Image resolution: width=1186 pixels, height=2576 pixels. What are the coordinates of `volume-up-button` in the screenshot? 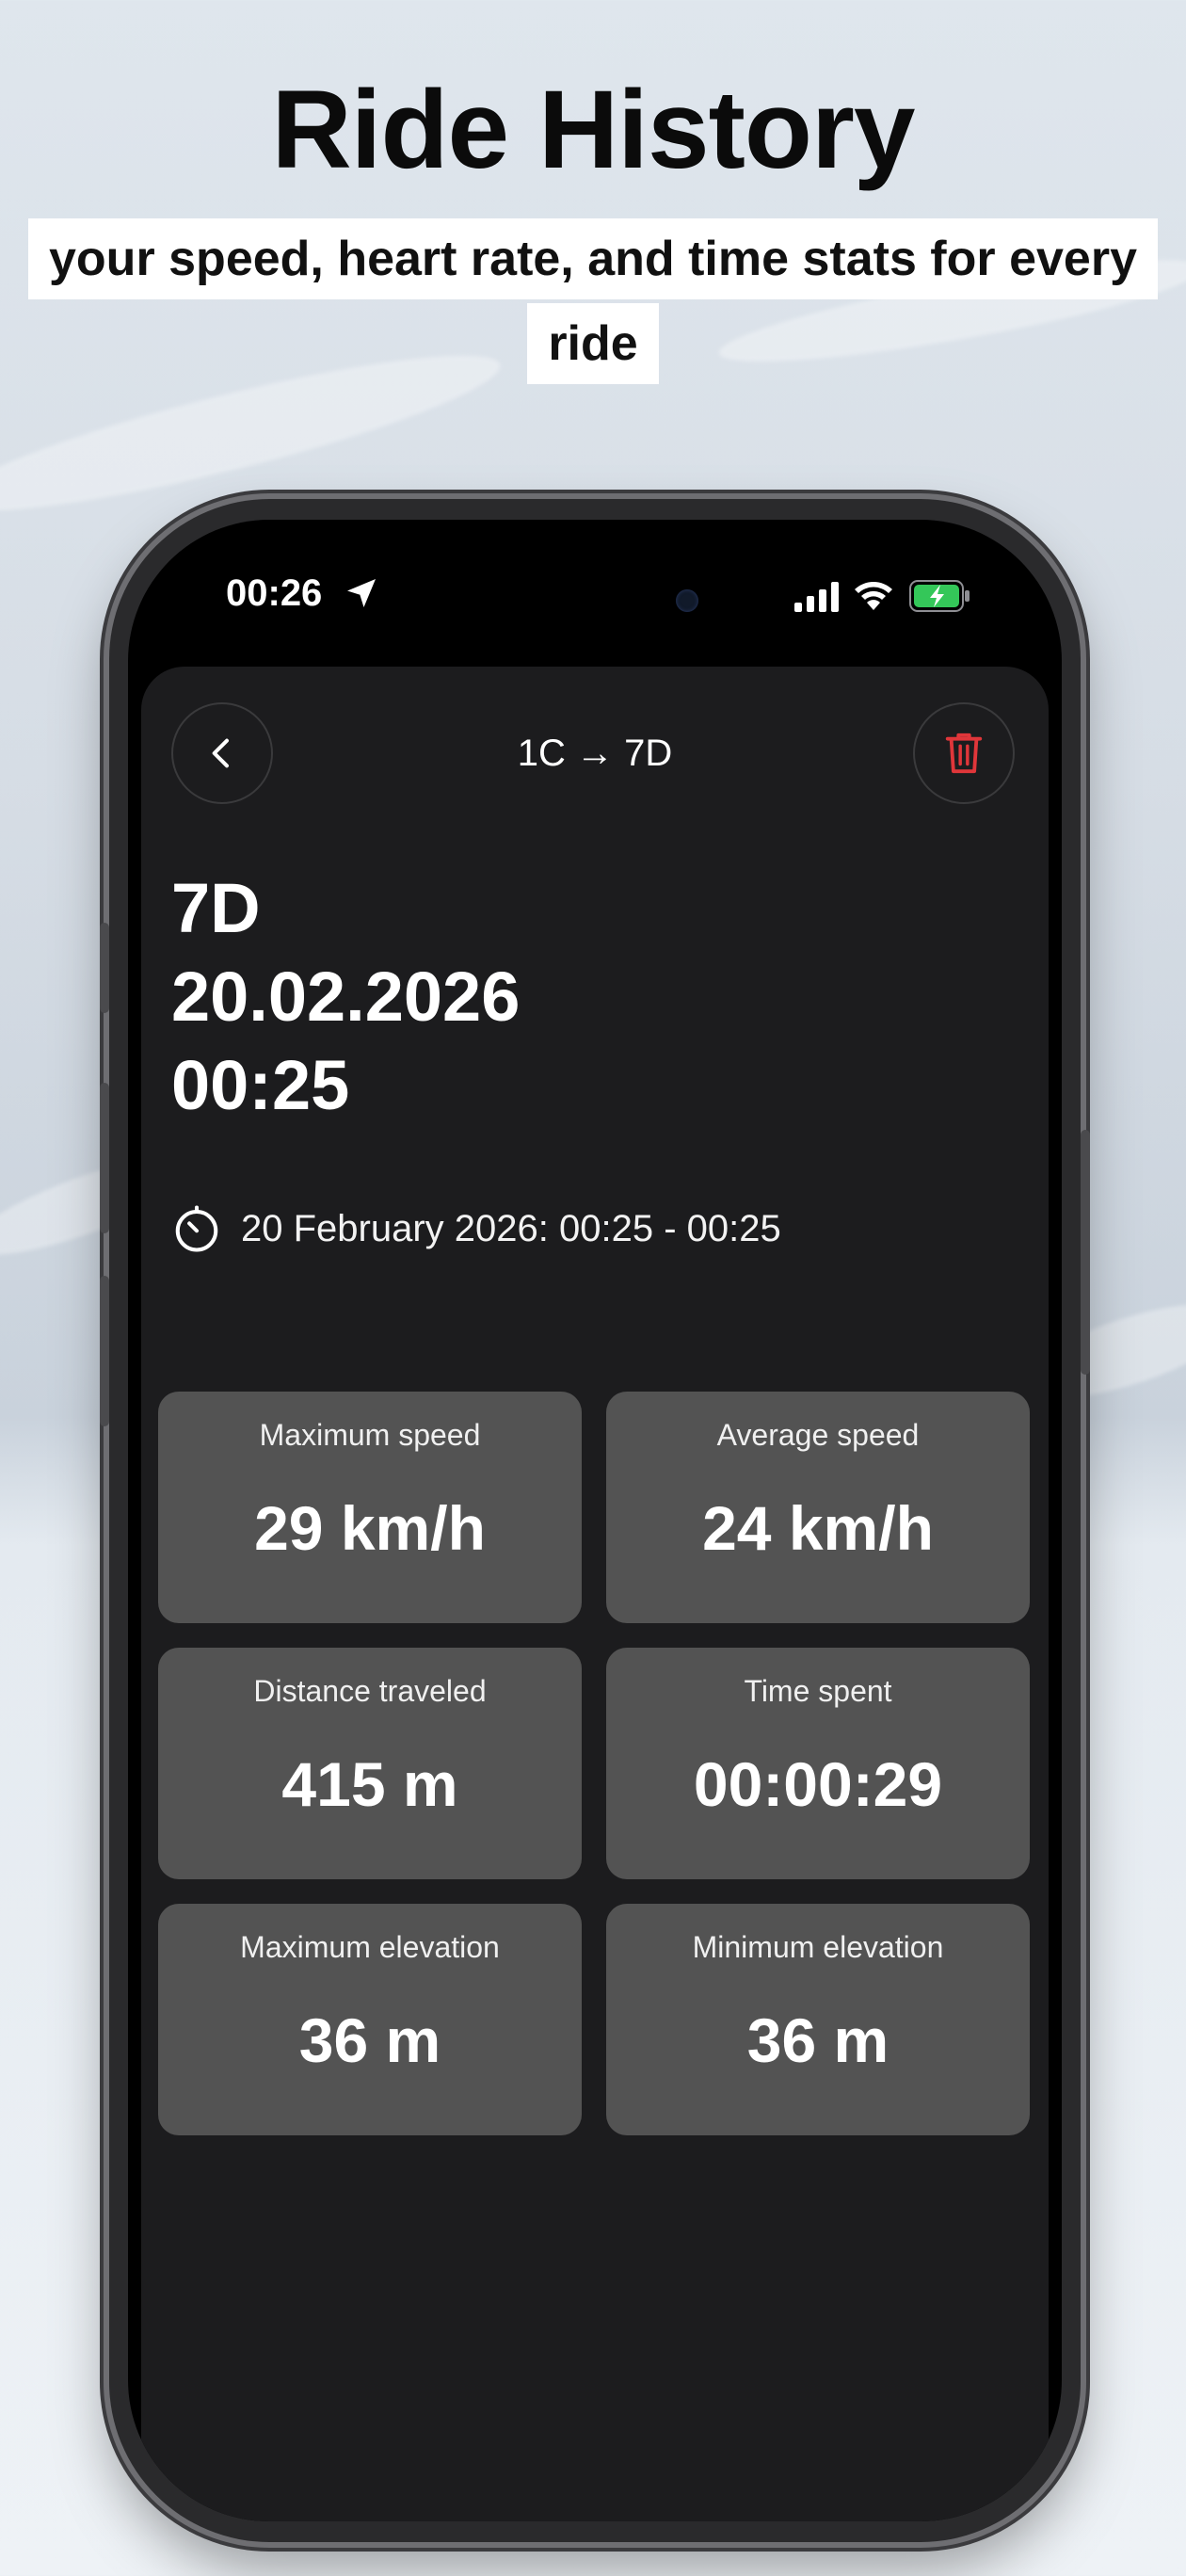 It's located at (104, 1158).